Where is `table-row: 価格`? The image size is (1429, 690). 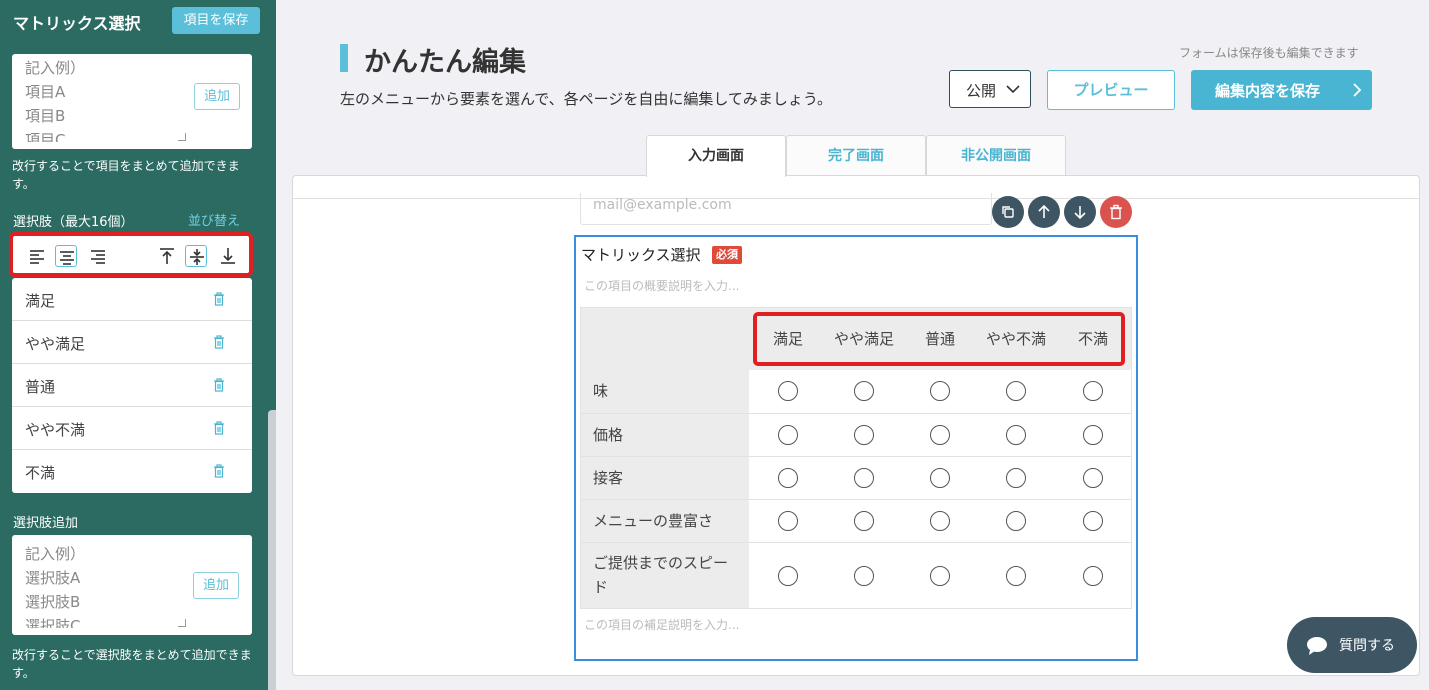 table-row: 価格 is located at coordinates (856, 434).